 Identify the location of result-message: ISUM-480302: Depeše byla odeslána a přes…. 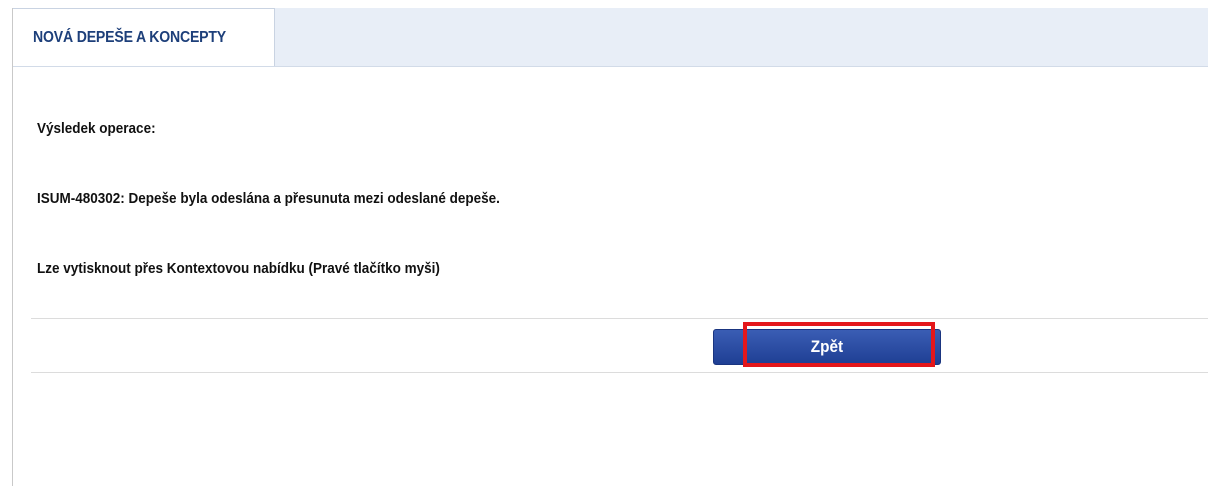
(268, 198).